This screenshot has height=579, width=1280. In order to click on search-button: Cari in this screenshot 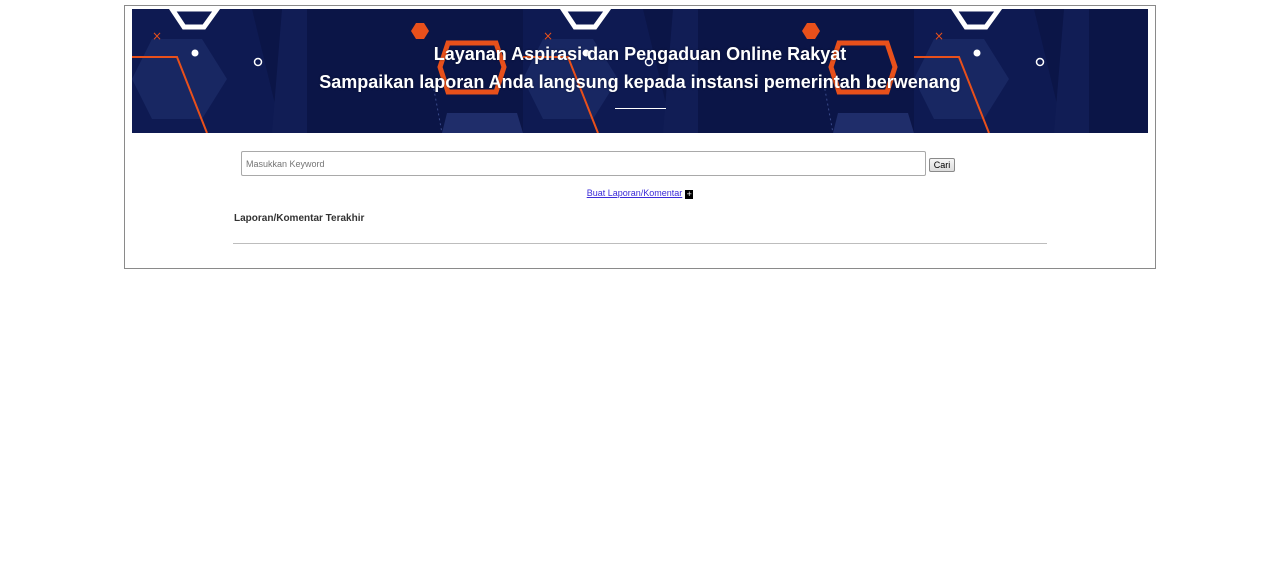, I will do `click(942, 165)`.